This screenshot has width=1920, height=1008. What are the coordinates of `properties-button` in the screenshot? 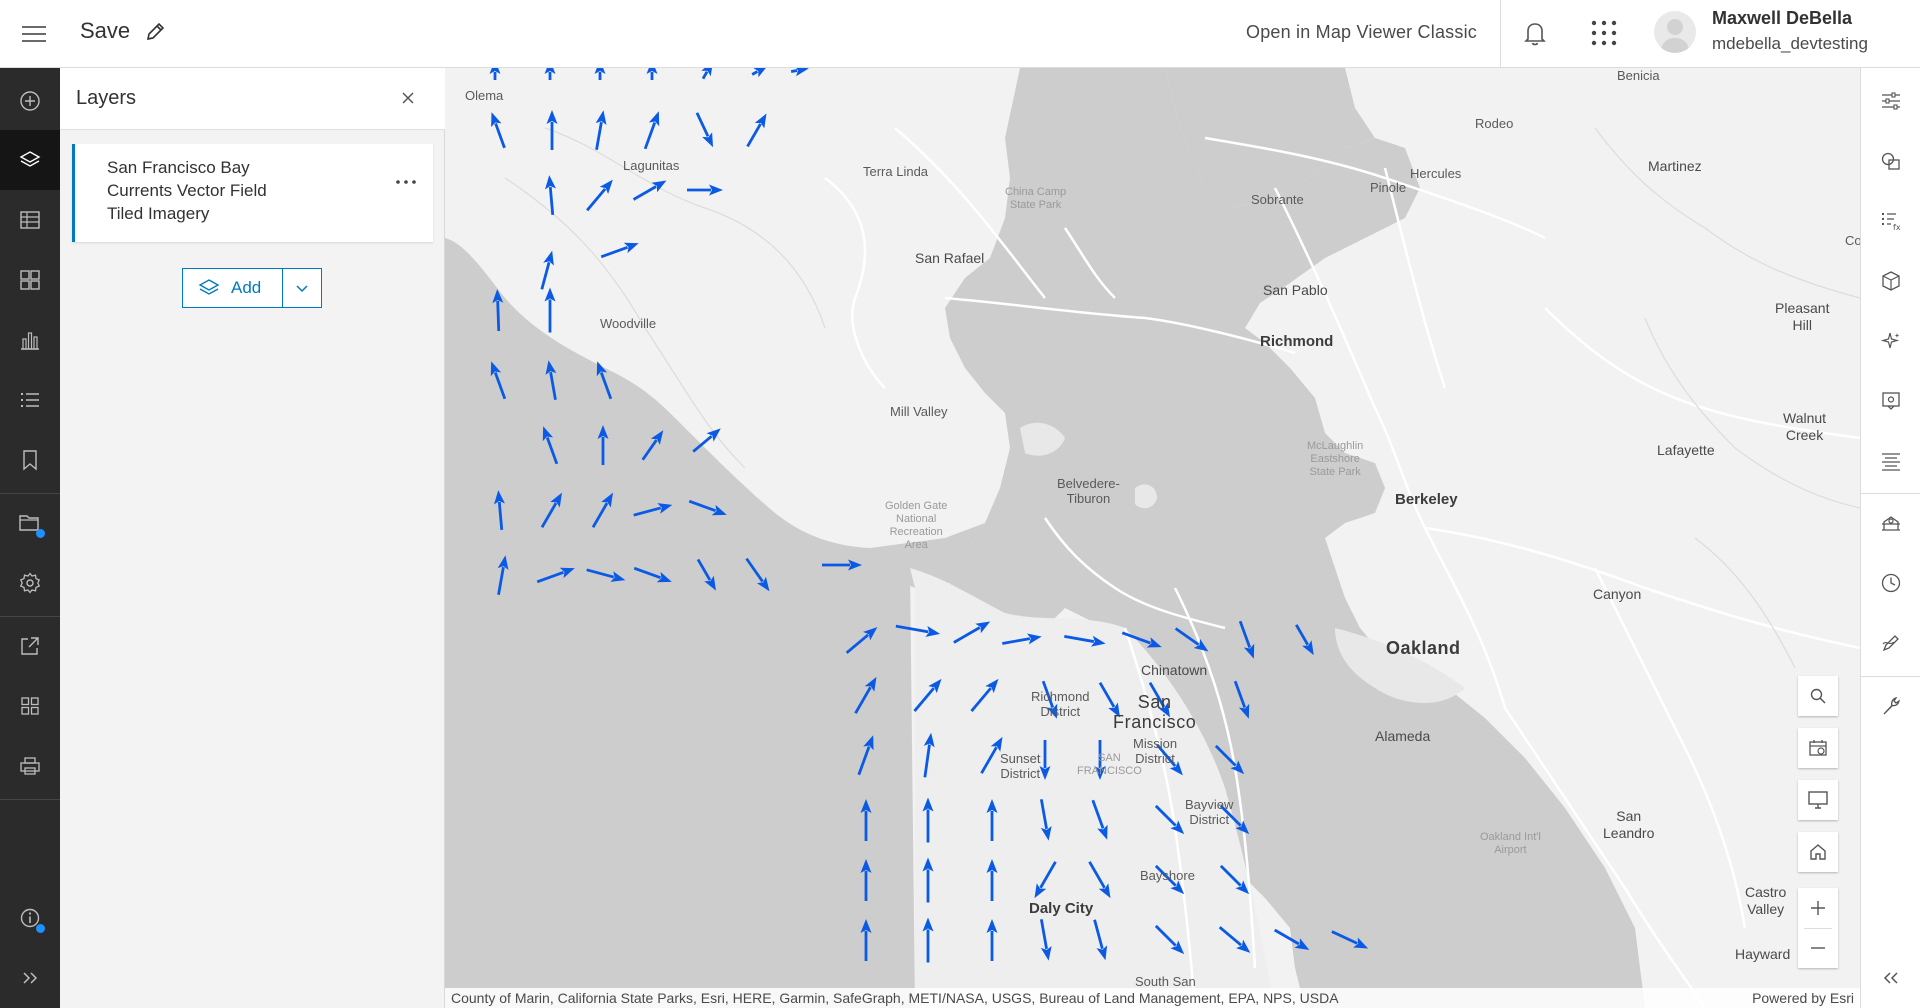 It's located at (1890, 101).